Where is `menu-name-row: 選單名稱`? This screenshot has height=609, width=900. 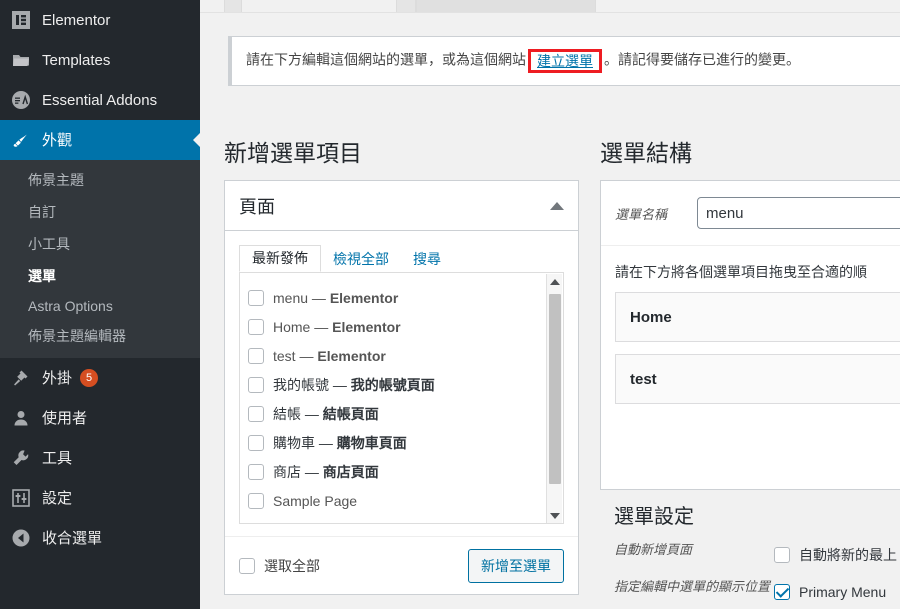 menu-name-row: 選單名稱 is located at coordinates (750, 213).